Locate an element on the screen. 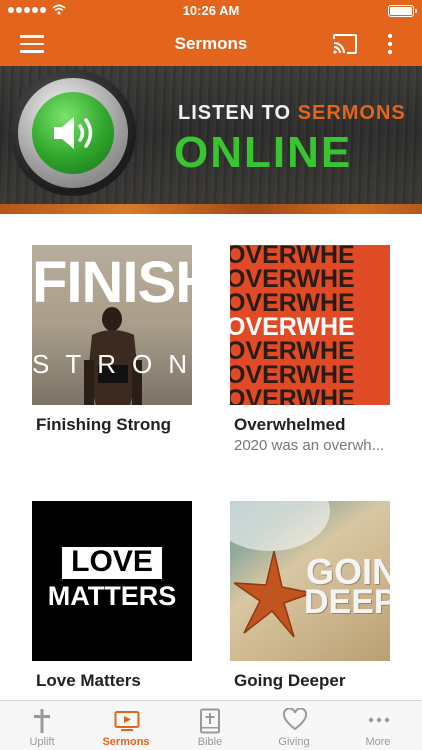 The width and height of the screenshot is (422, 750). starfish-icon is located at coordinates (274, 594).